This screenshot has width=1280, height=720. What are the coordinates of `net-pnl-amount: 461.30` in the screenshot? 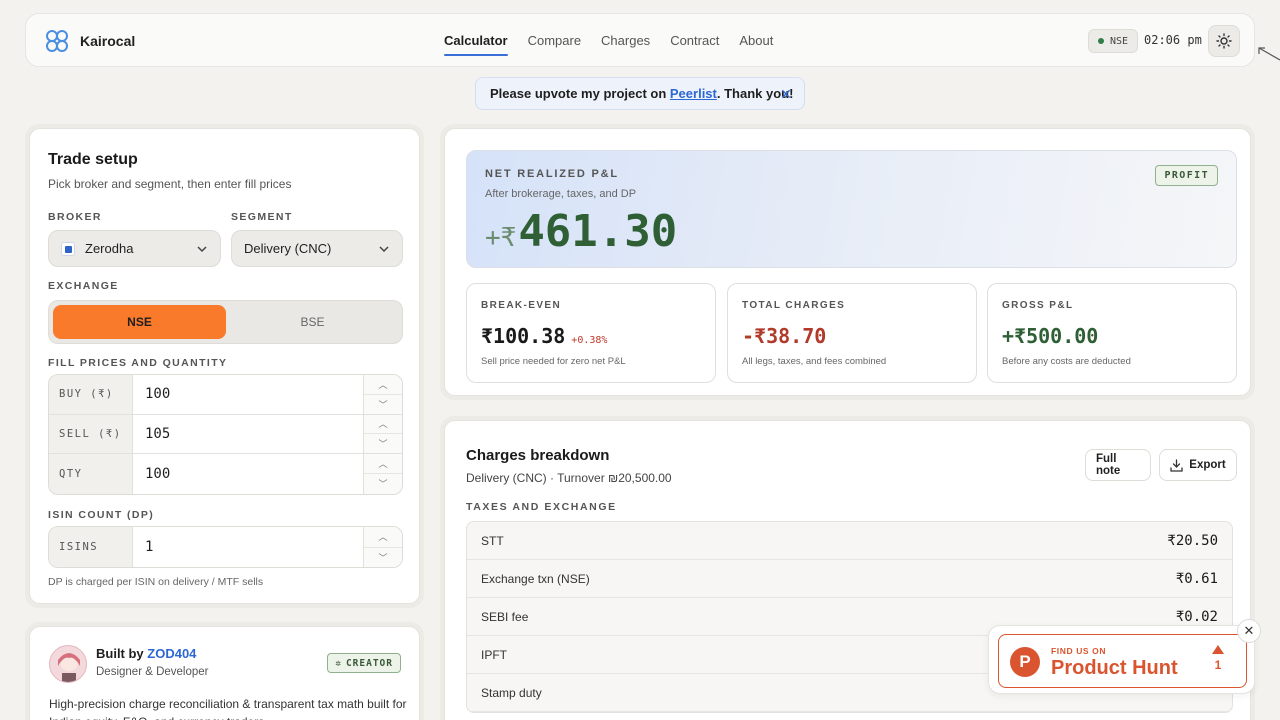 It's located at (598, 231).